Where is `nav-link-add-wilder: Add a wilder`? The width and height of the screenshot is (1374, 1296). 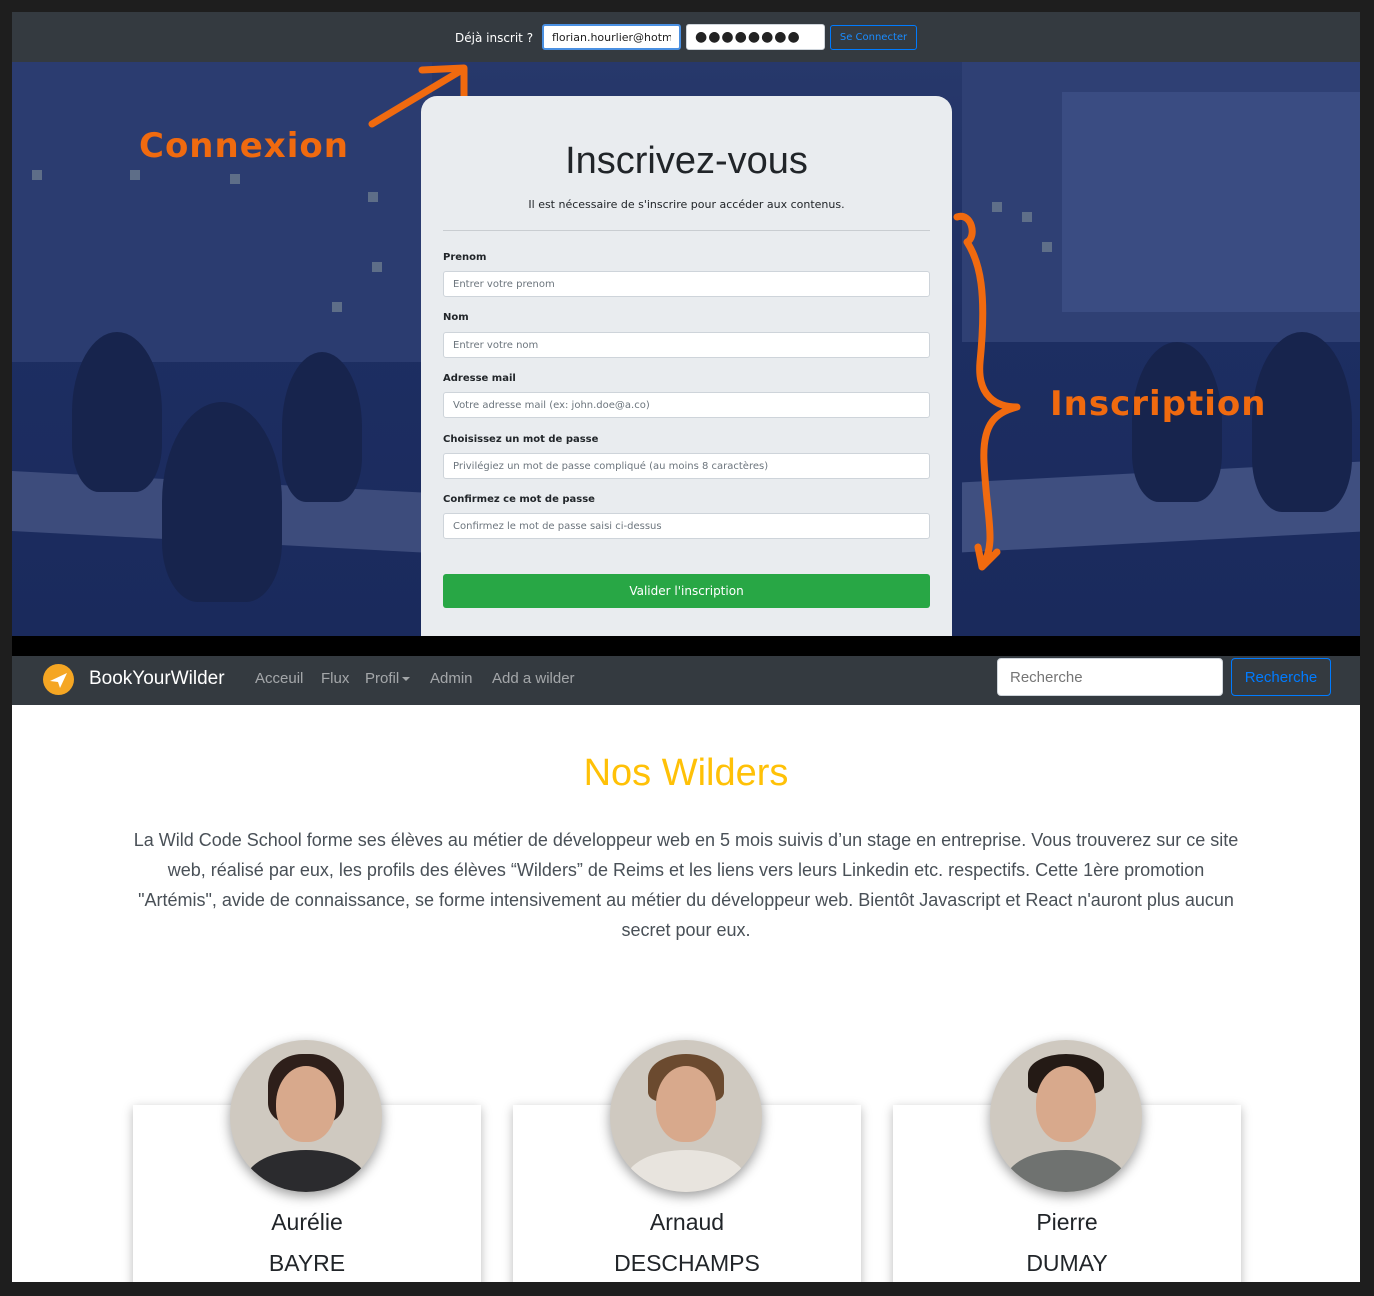 nav-link-add-wilder: Add a wilder is located at coordinates (533, 678).